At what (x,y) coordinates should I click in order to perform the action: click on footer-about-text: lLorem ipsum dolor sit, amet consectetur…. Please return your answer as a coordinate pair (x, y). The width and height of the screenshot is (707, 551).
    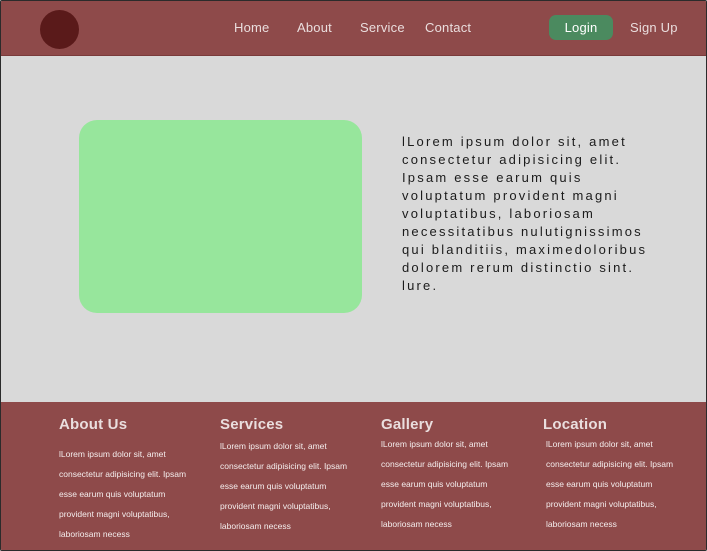
    Looking at the image, I should click on (123, 494).